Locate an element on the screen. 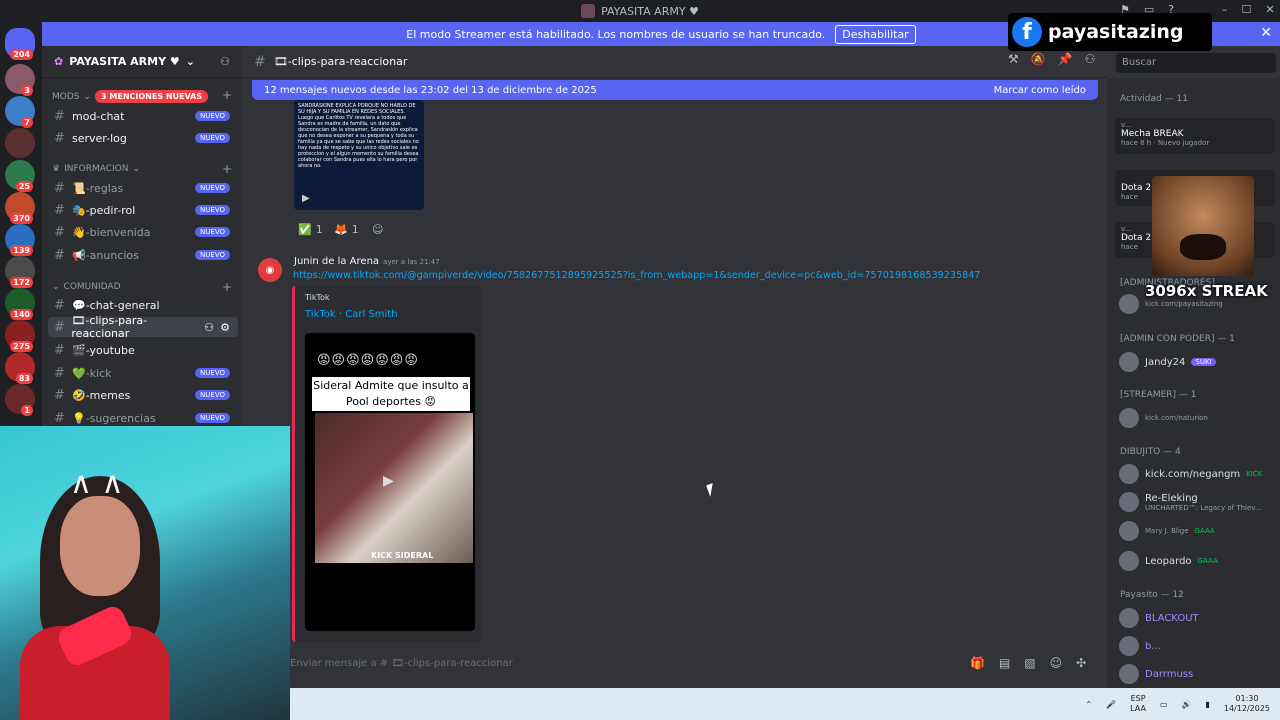 Image resolution: width=1280 pixels, height=720 pixels. channel-chat-general: # 💬-chat-general is located at coordinates (143, 305).